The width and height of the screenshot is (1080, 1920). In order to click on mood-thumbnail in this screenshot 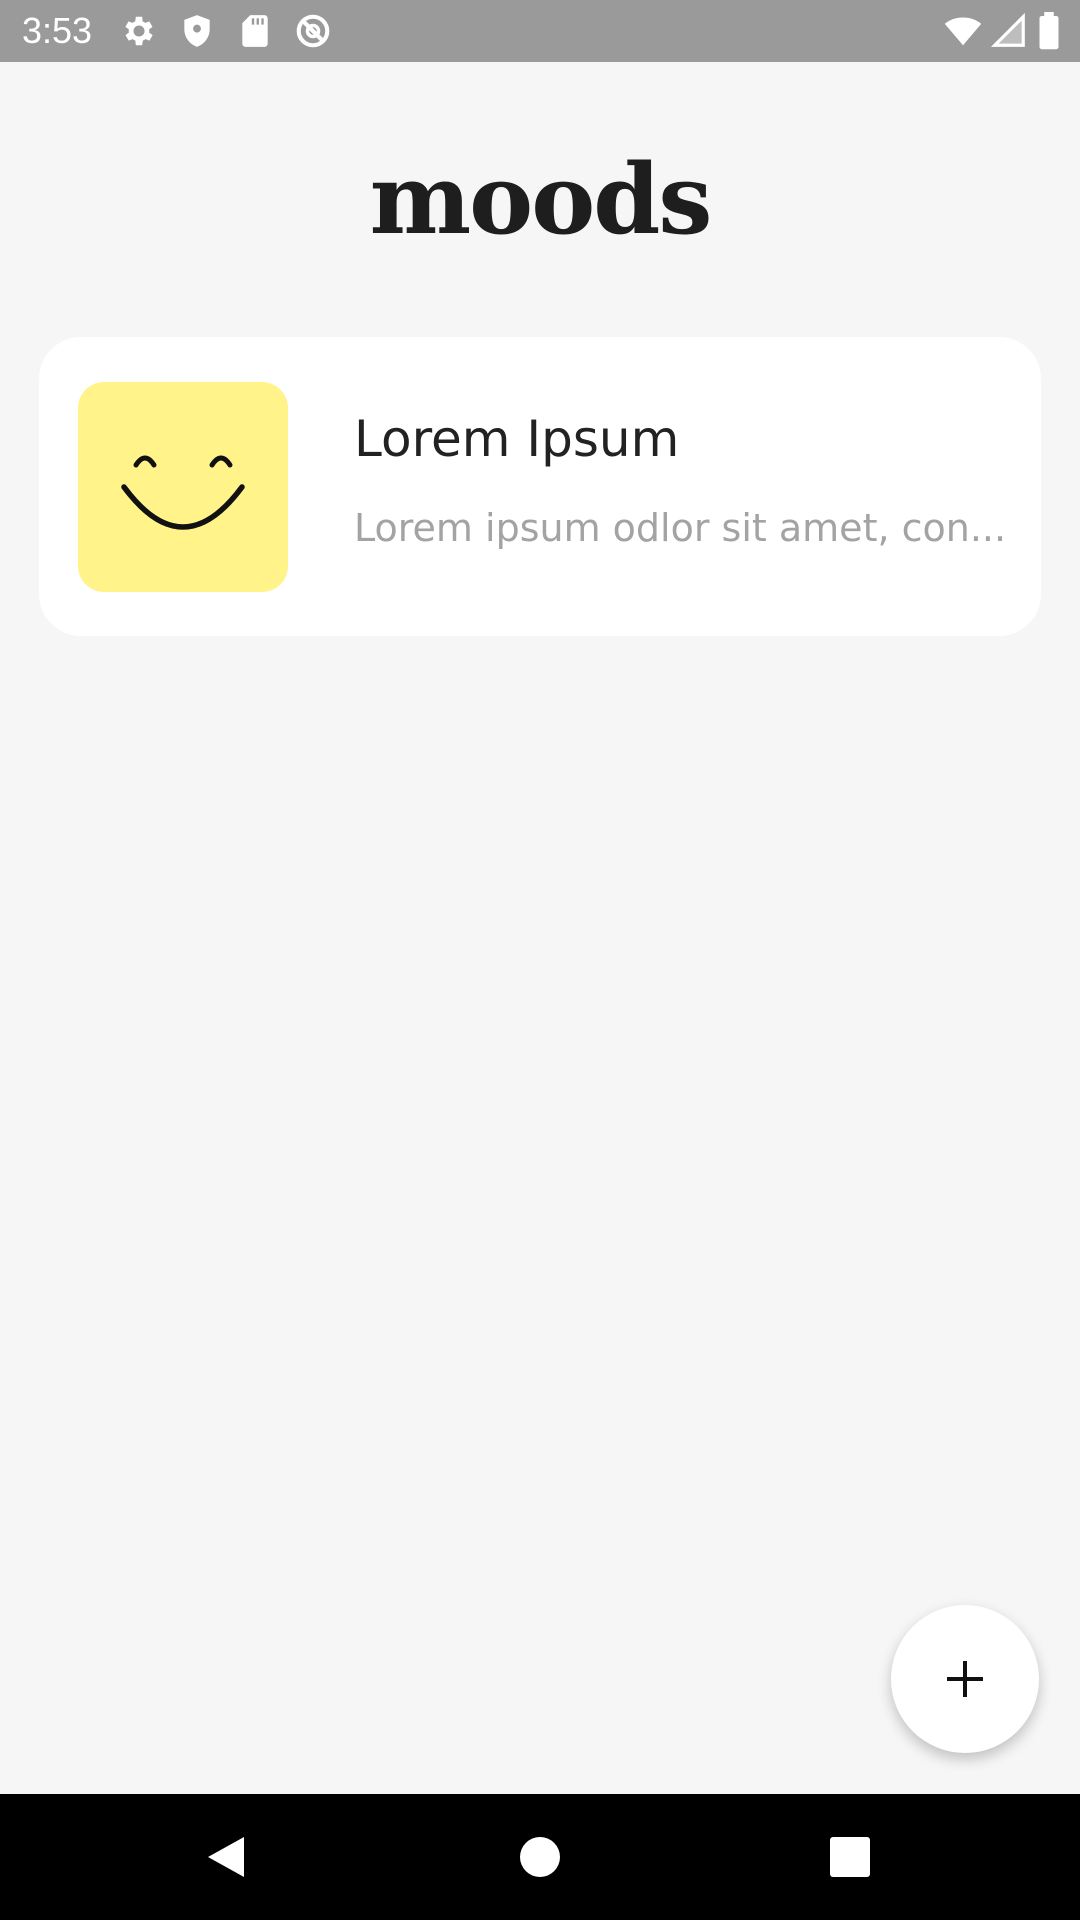, I will do `click(183, 487)`.